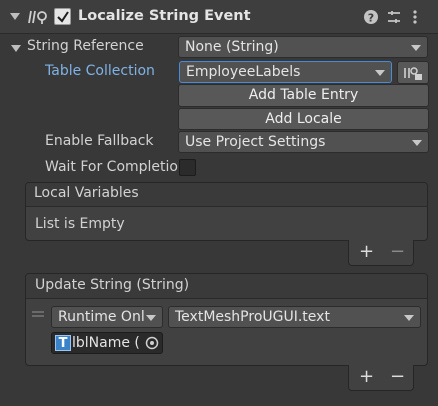 The height and width of the screenshot is (406, 438). Describe the element at coordinates (111, 167) in the screenshot. I see `wait-for-completion-label: Wait For Completio` at that location.